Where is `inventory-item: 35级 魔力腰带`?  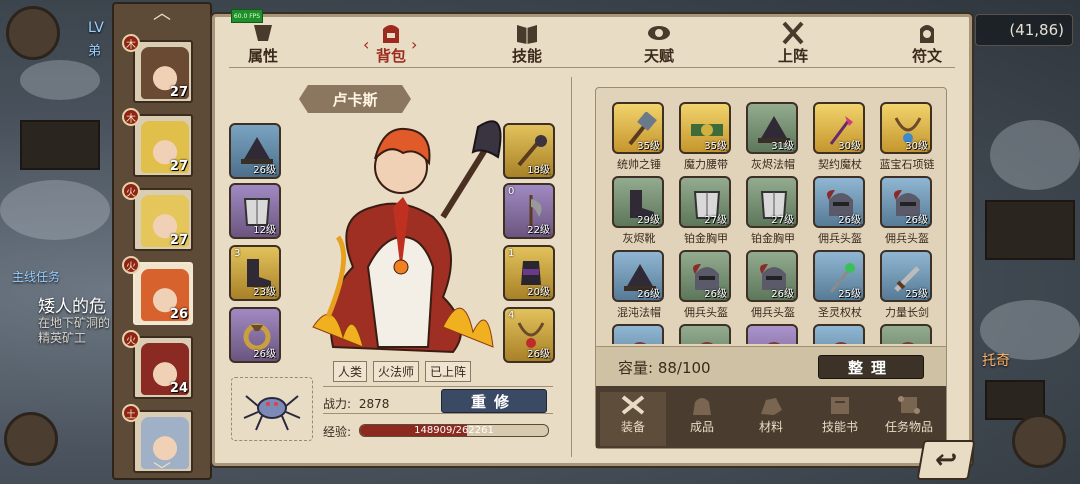 inventory-item: 35级 魔力腰带 is located at coordinates (706, 138).